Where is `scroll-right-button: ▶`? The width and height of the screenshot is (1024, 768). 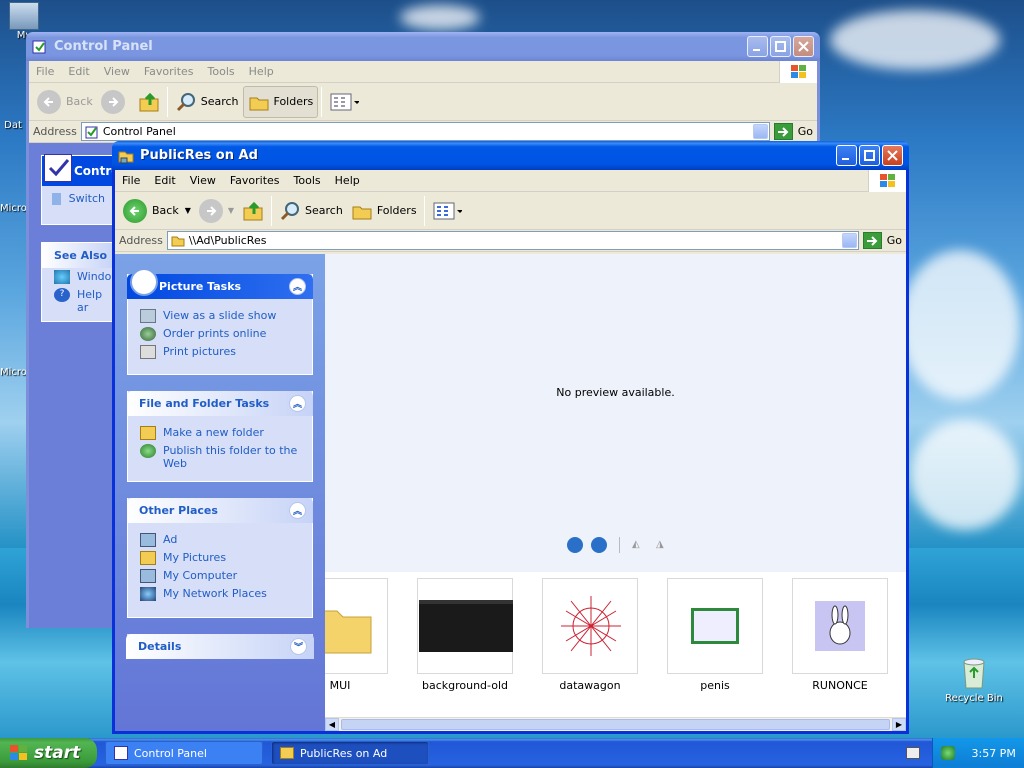
scroll-right-button: ▶ is located at coordinates (899, 724).